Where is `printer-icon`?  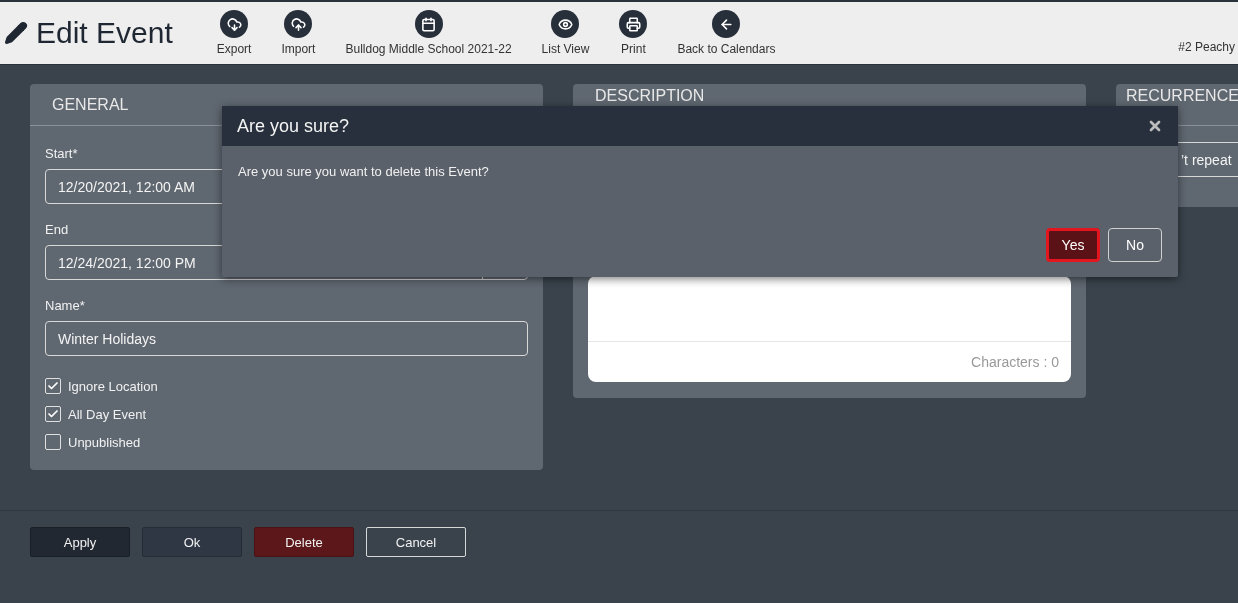 printer-icon is located at coordinates (633, 24).